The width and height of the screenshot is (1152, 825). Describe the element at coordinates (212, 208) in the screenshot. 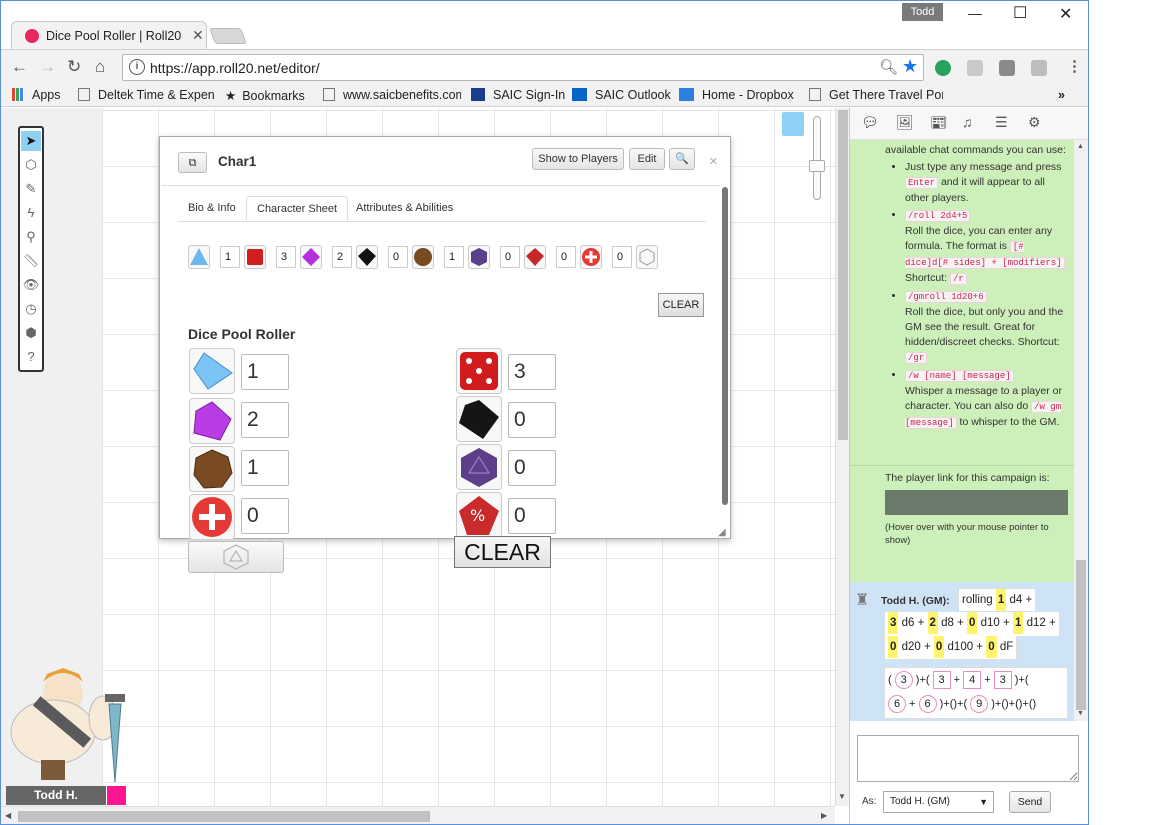

I see `tab-bio-info: Bio & Info` at that location.